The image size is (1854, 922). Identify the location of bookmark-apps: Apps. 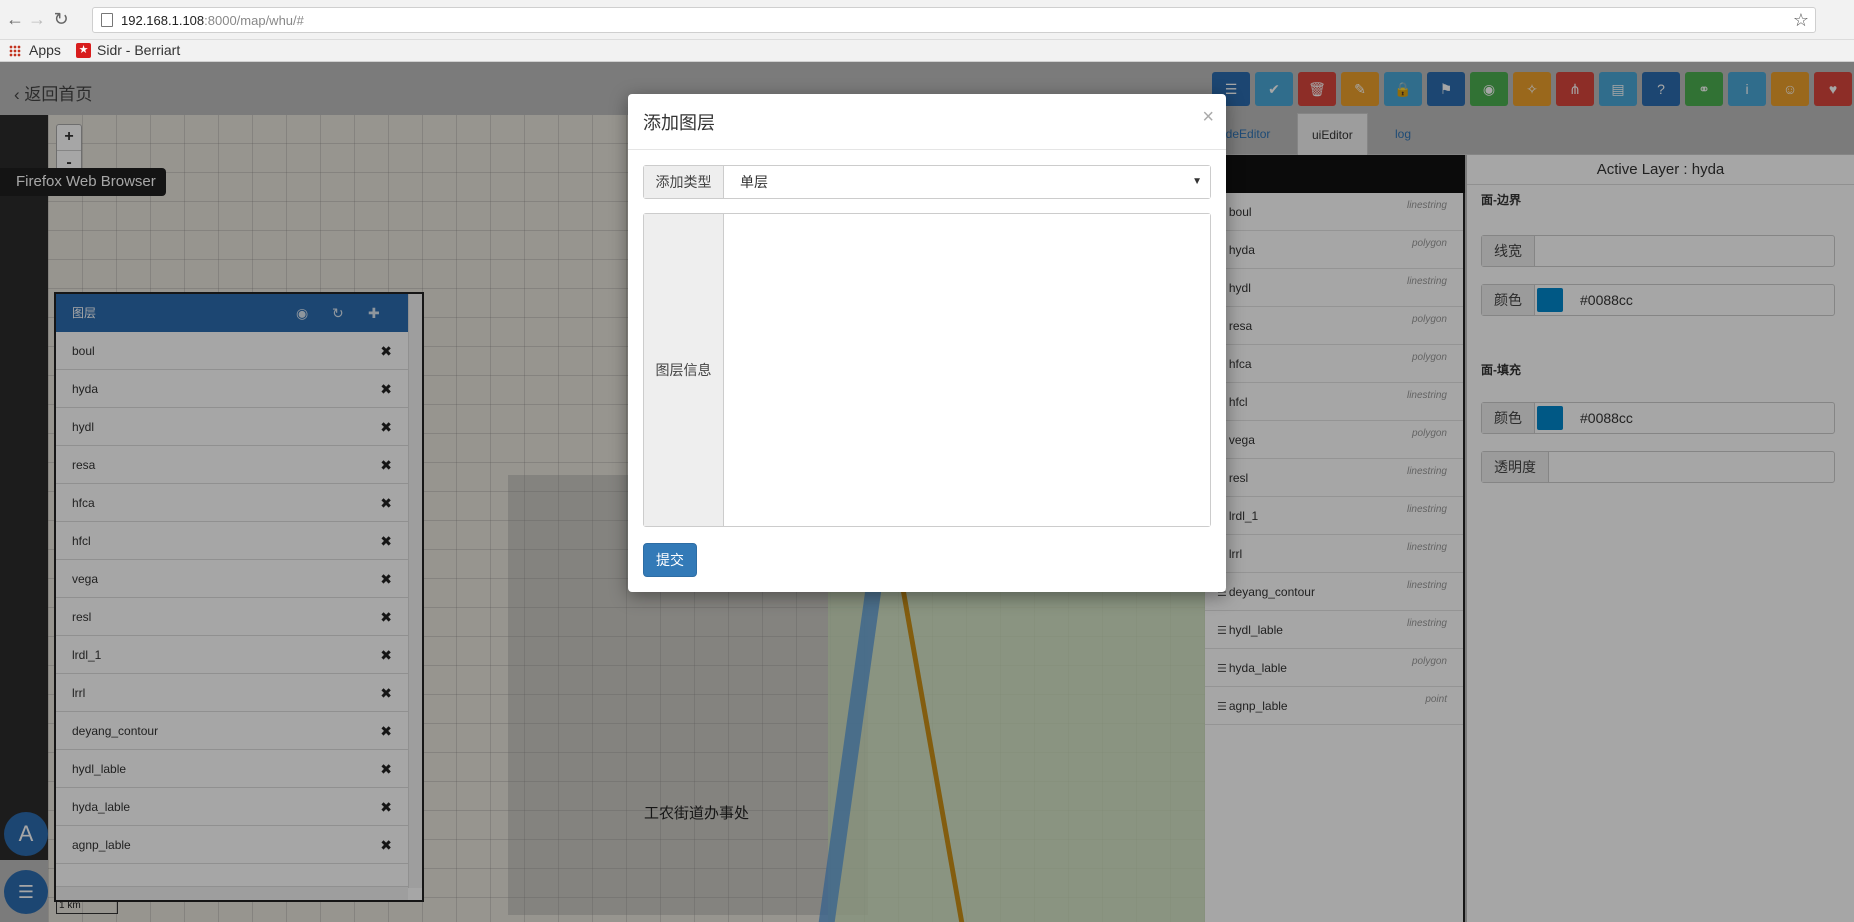
(45, 50).